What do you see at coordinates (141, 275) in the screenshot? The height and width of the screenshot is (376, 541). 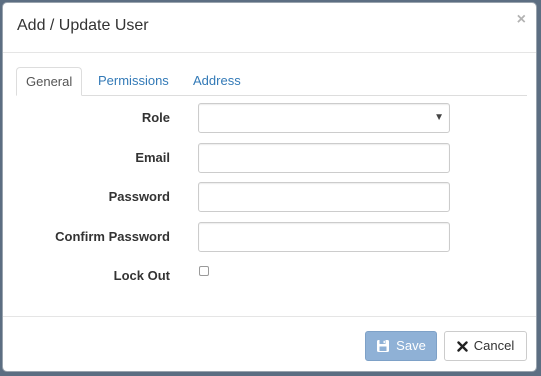 I see `lock-out-label: Lock Out` at bounding box center [141, 275].